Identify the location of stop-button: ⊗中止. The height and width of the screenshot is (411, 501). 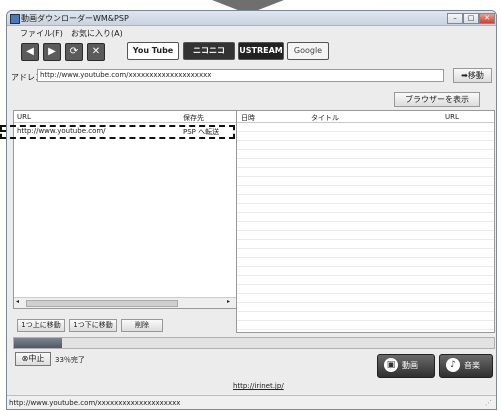
(33, 359).